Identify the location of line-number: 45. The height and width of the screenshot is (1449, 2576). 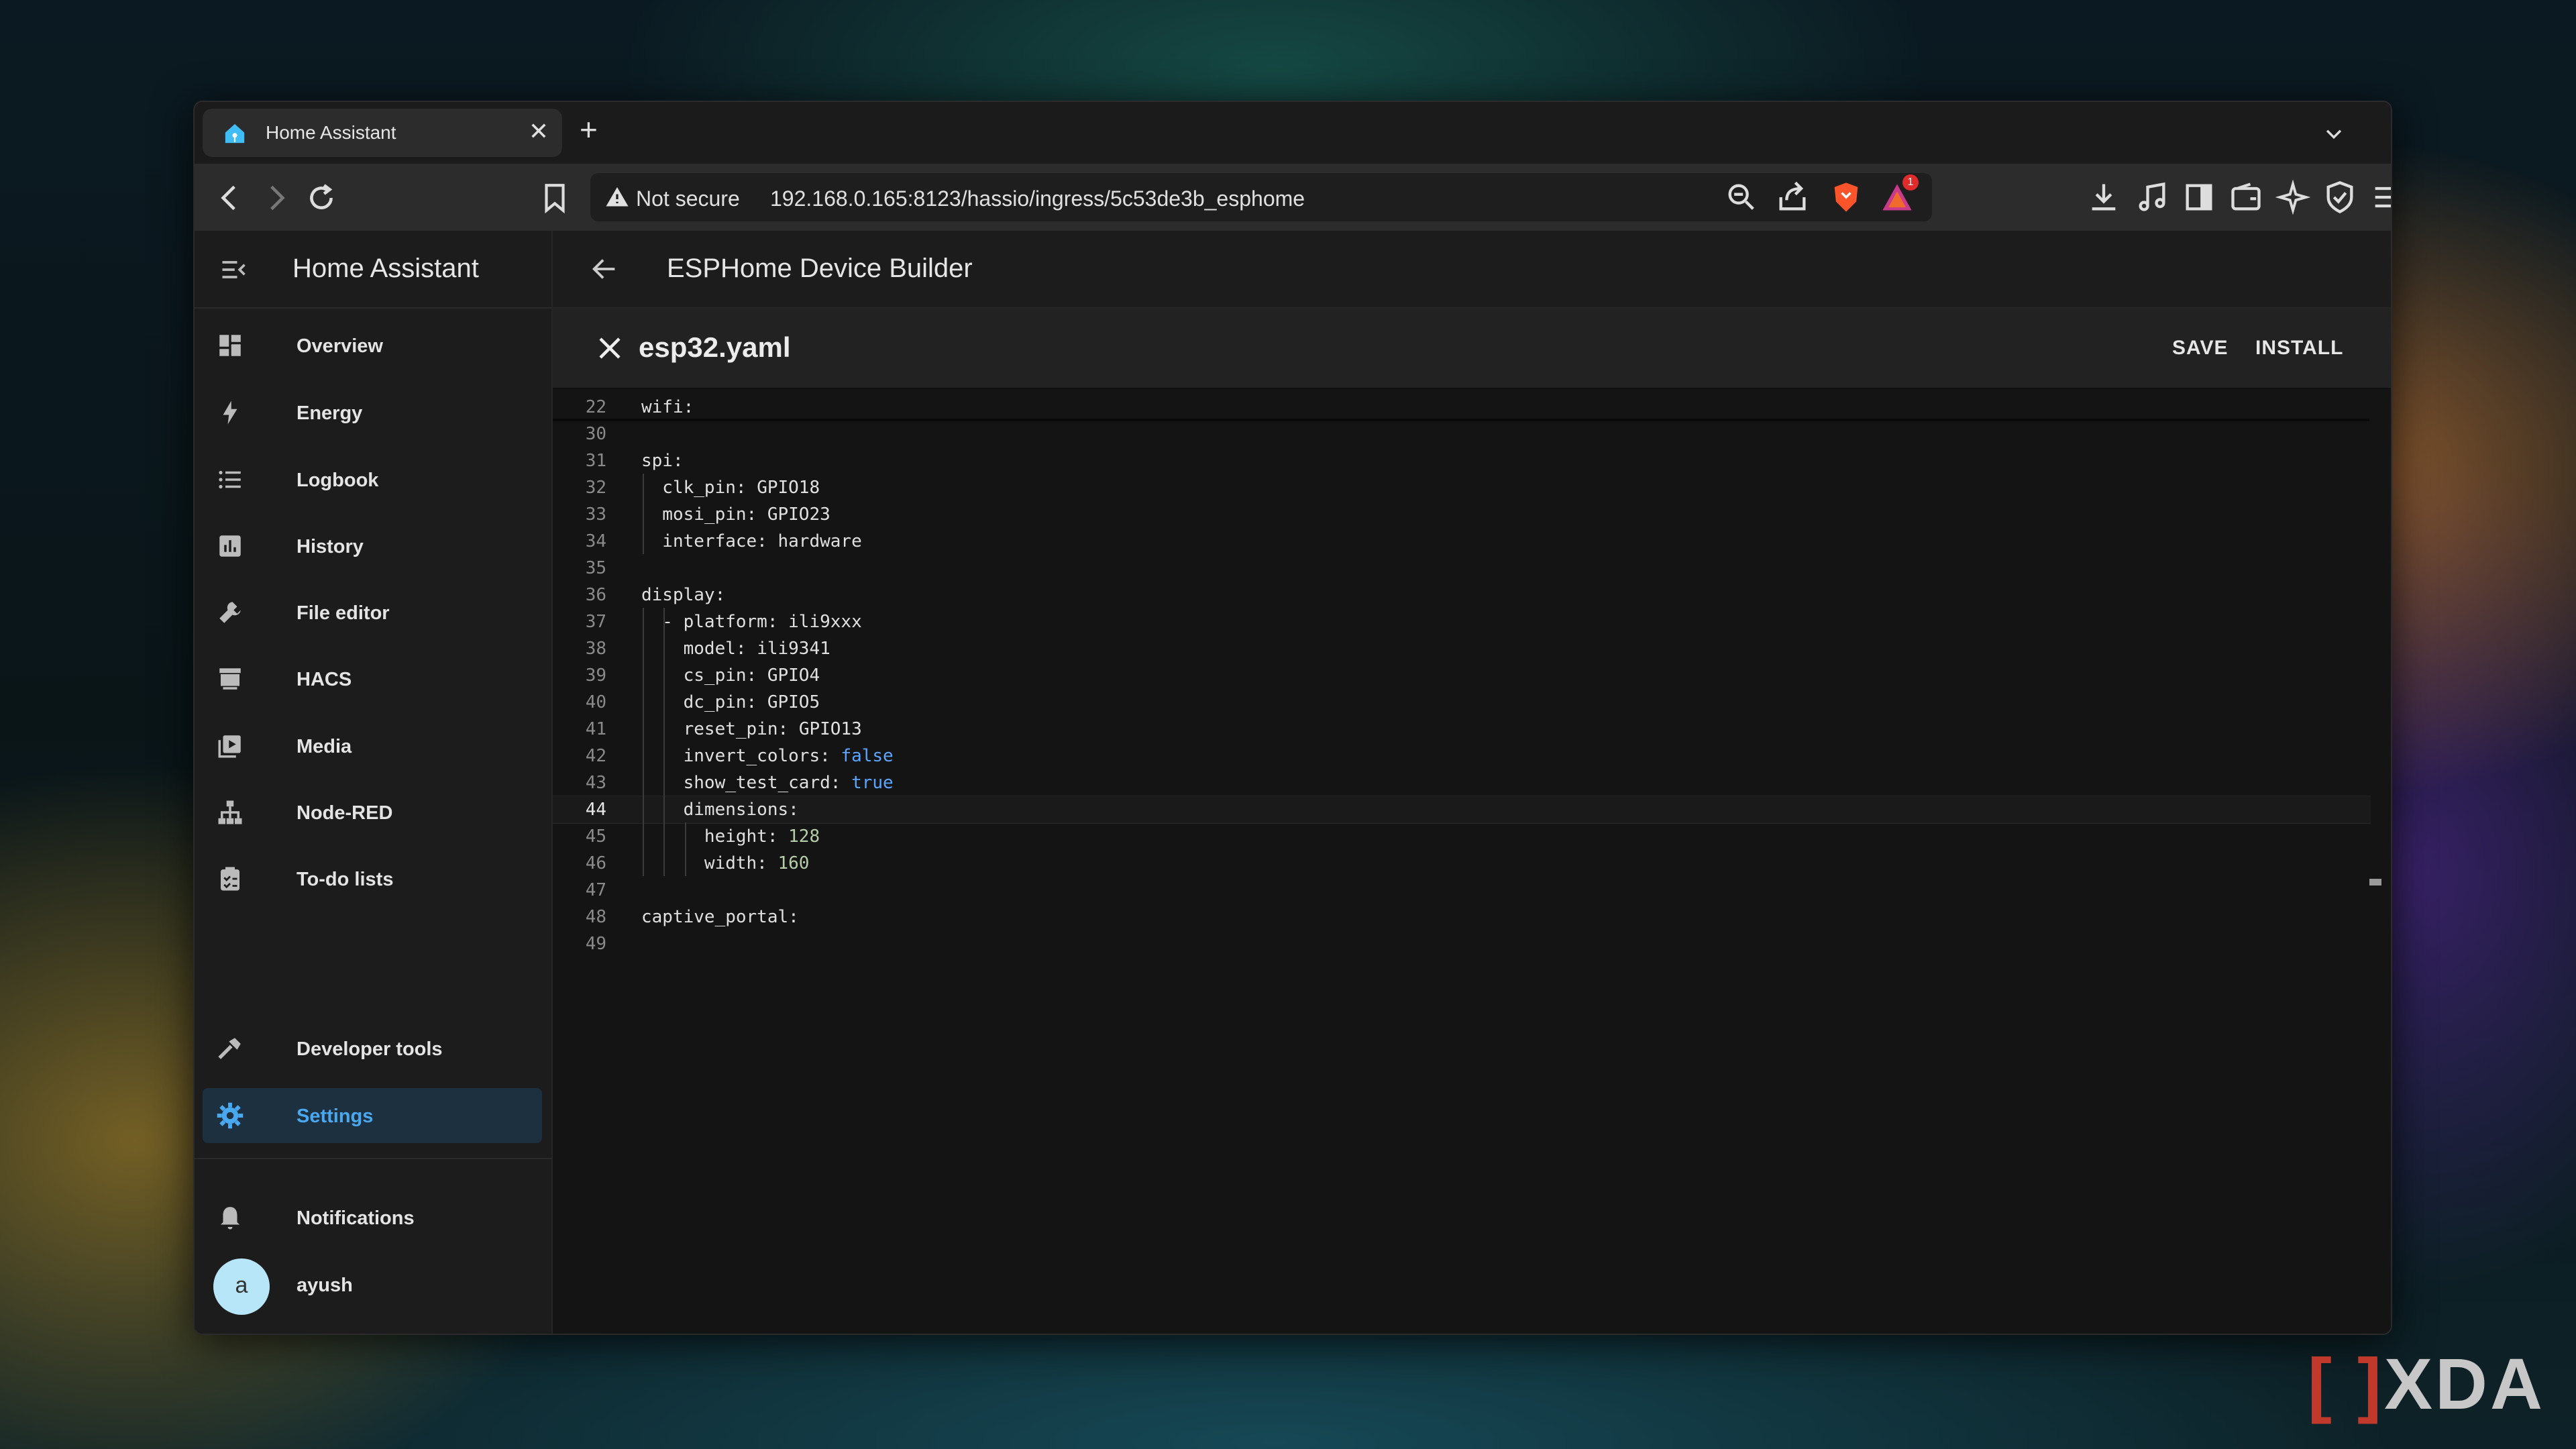
(595, 836).